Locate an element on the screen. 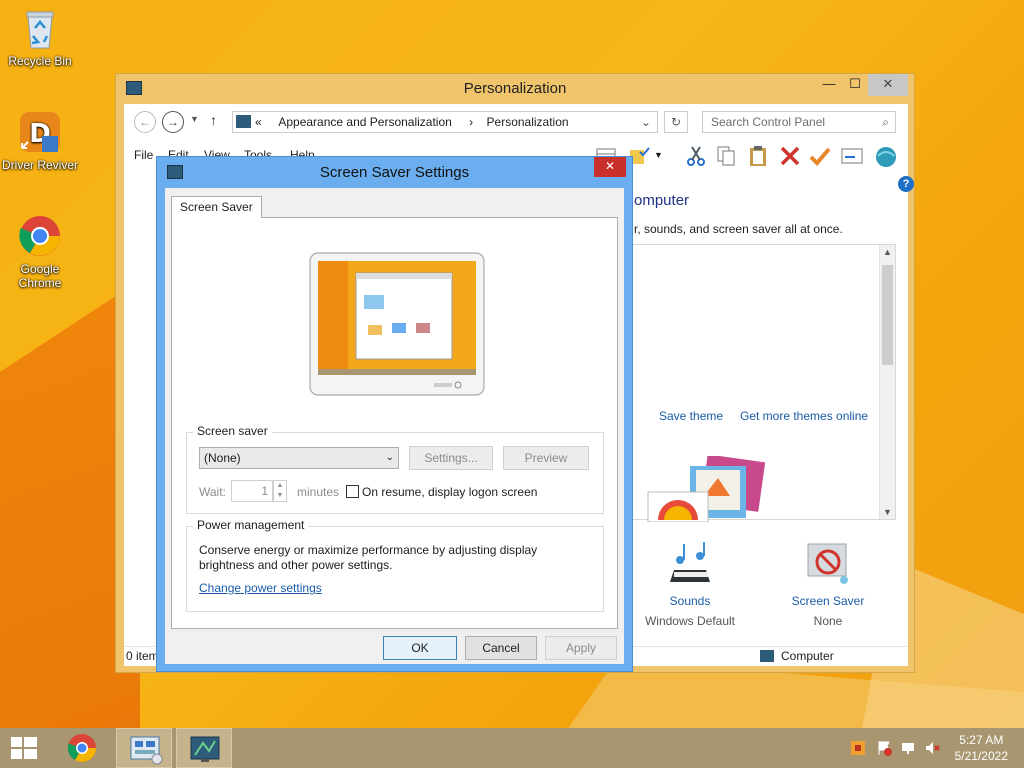 The width and height of the screenshot is (1024, 768). screen-saver-item: Screen Saver None is located at coordinates (828, 584).